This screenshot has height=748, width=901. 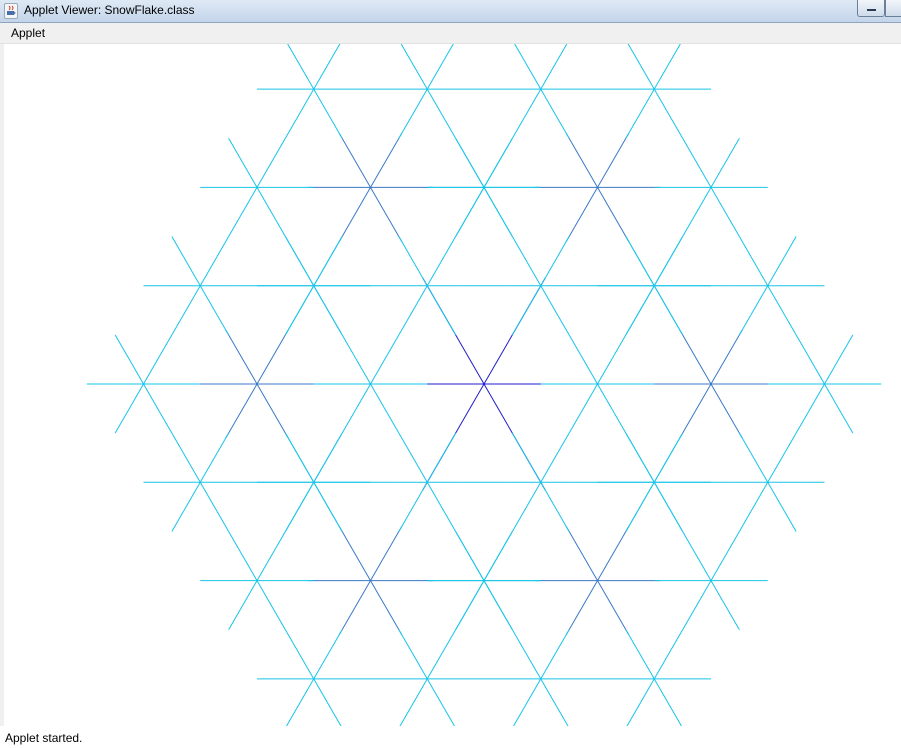 I want to click on menu-applet: Applet, so click(x=28, y=33).